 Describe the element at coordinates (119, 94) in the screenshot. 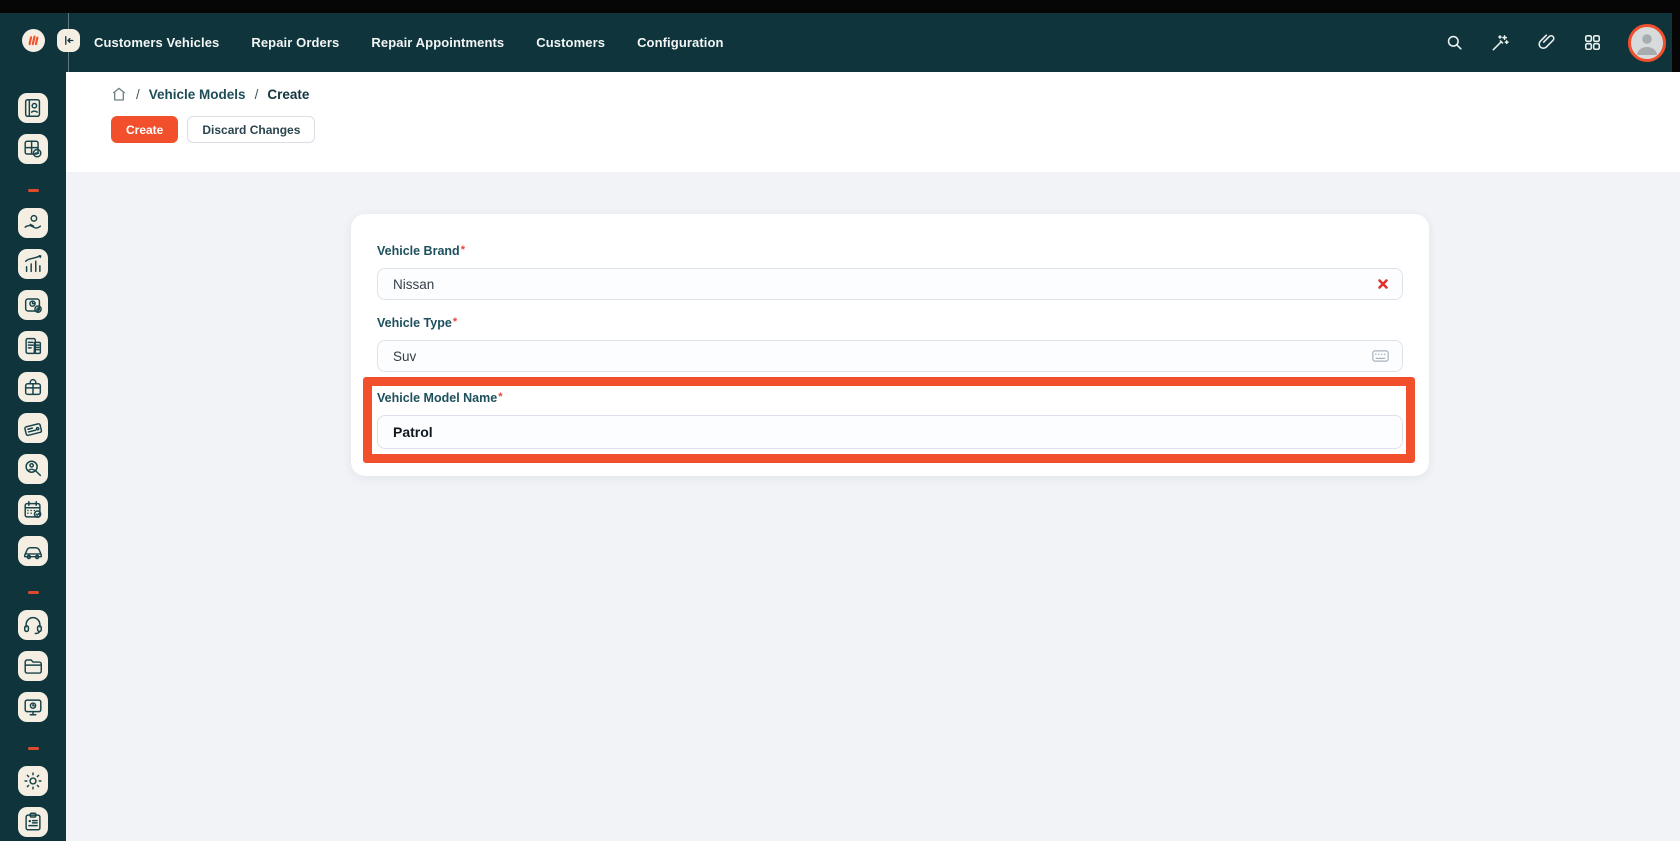

I see `home-icon` at that location.